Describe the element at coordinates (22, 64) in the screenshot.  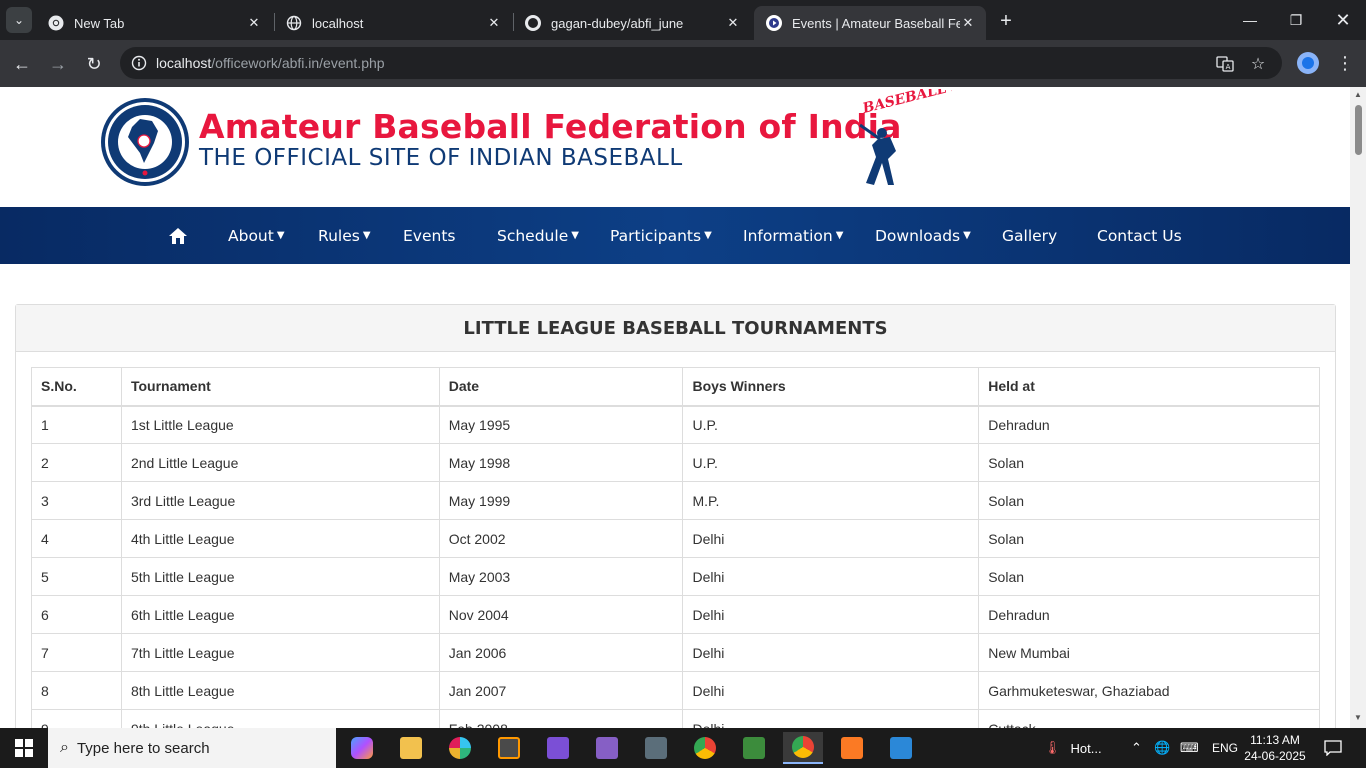
I see `back-icon: ←` at that location.